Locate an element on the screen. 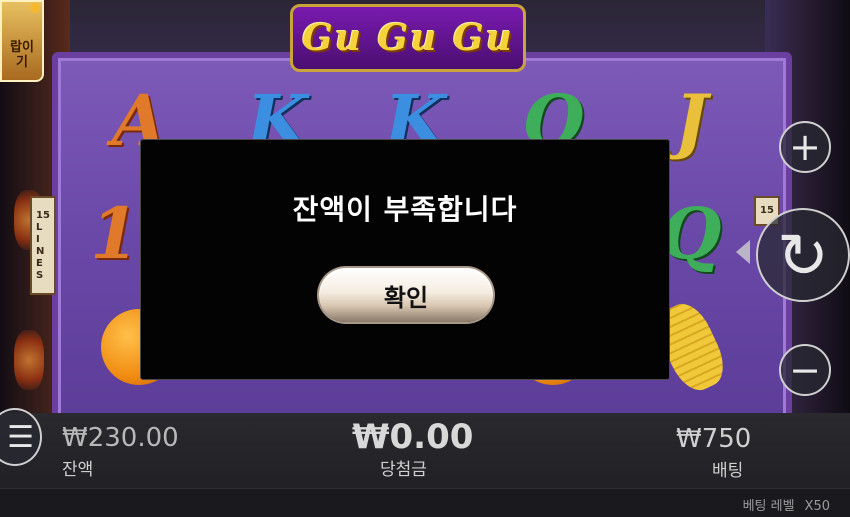 The height and width of the screenshot is (517, 850). refresh-icon: ↻ is located at coordinates (803, 255).